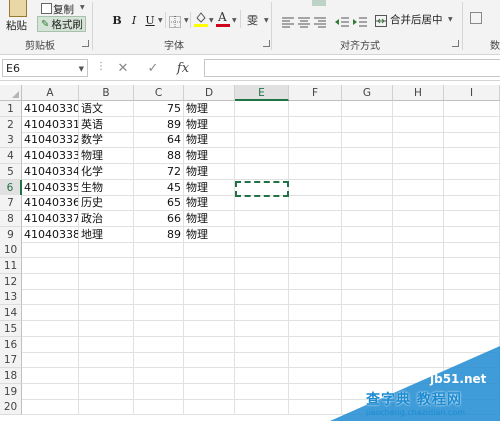 This screenshot has height=421, width=500. Describe the element at coordinates (367, 93) in the screenshot. I see `column-header-g: G` at that location.